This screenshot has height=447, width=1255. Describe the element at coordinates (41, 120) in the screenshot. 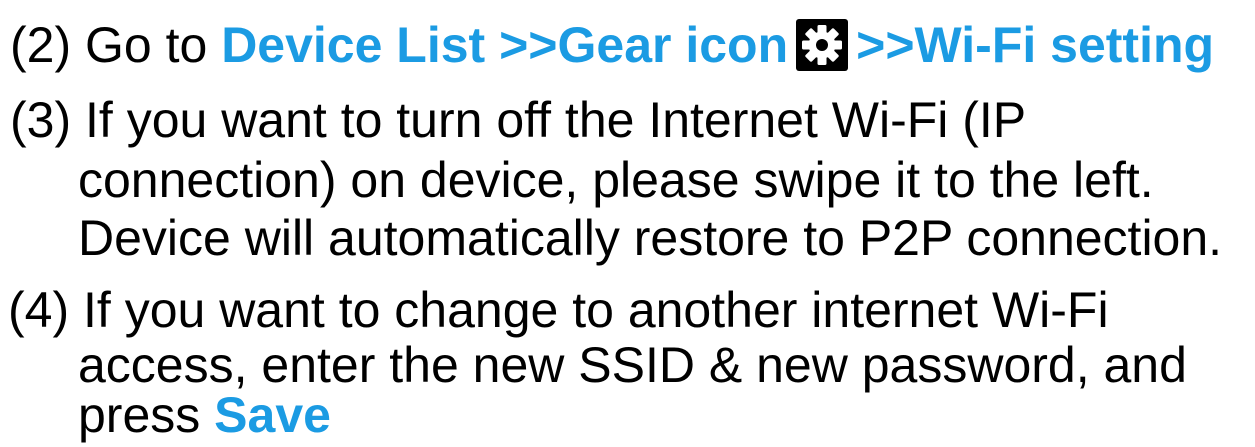

I see `step-3-number: (3)` at that location.